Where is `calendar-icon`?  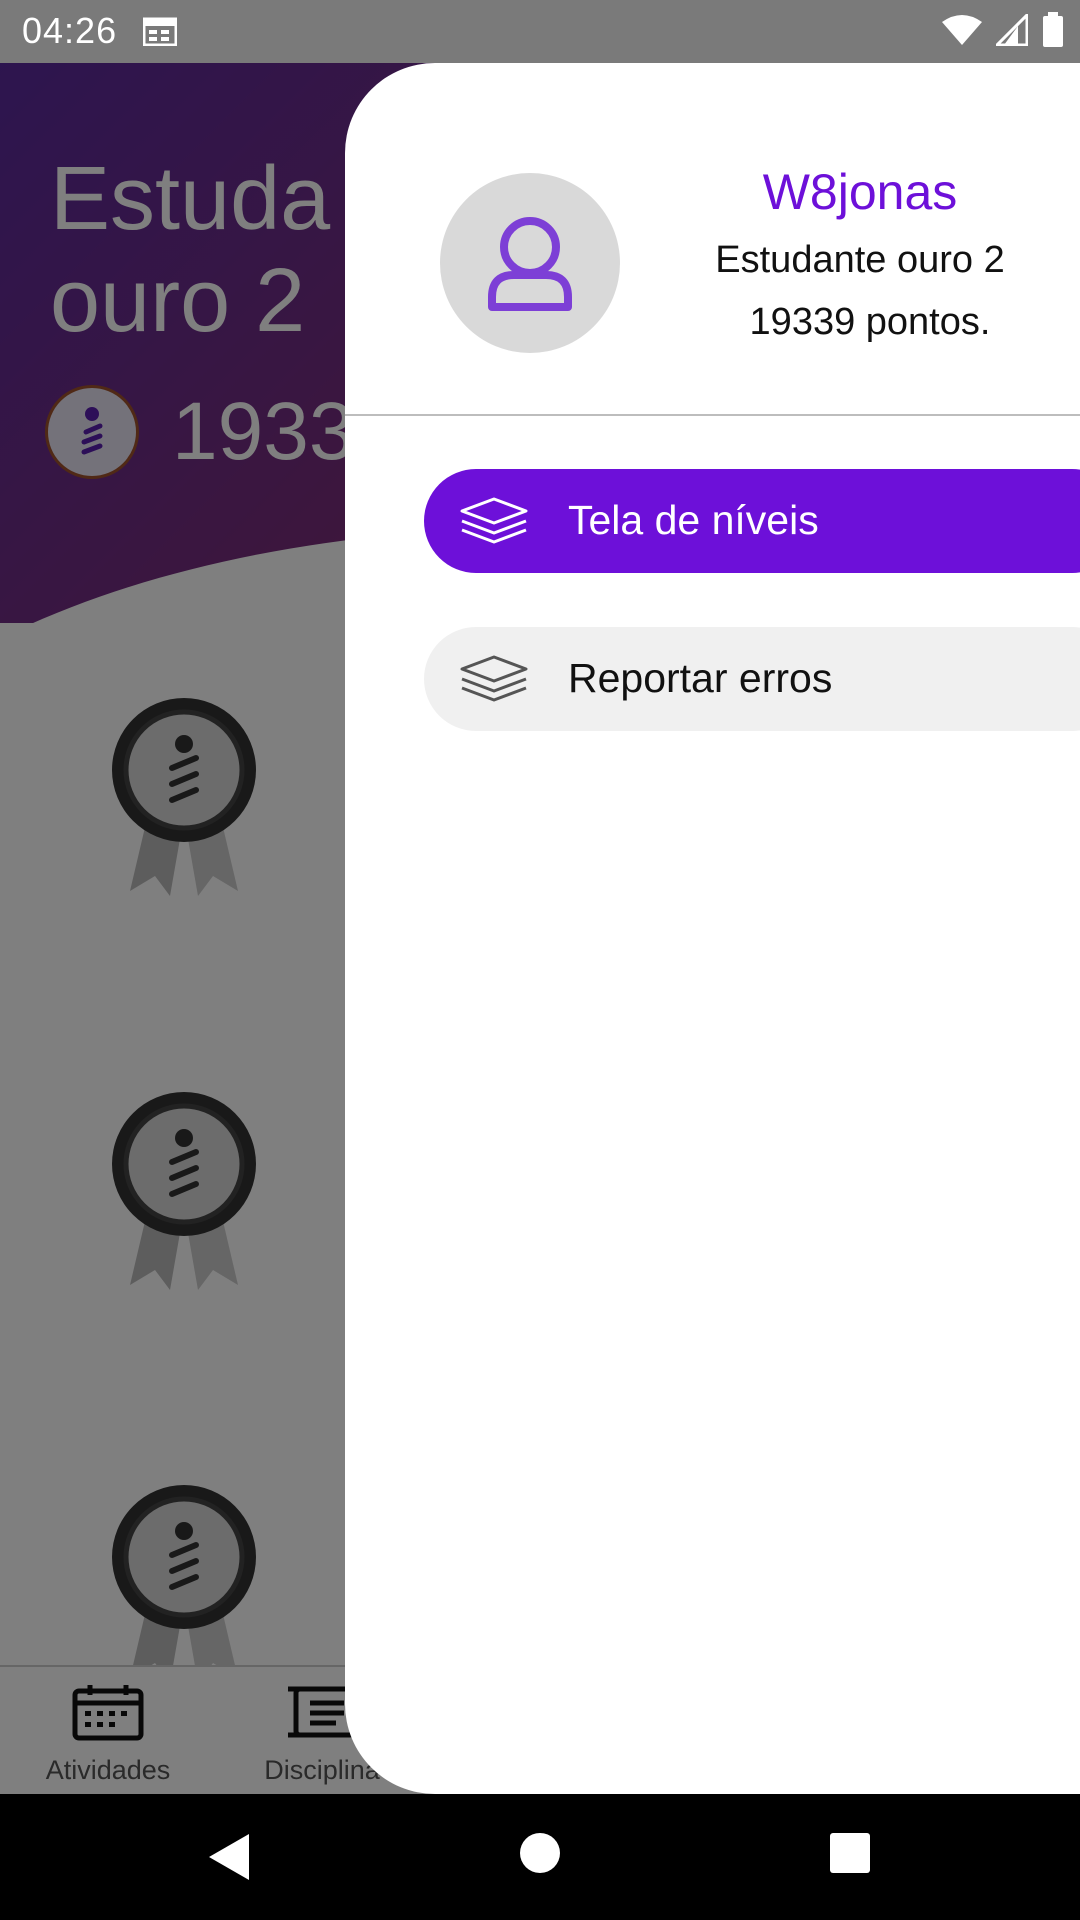 calendar-icon is located at coordinates (160, 31).